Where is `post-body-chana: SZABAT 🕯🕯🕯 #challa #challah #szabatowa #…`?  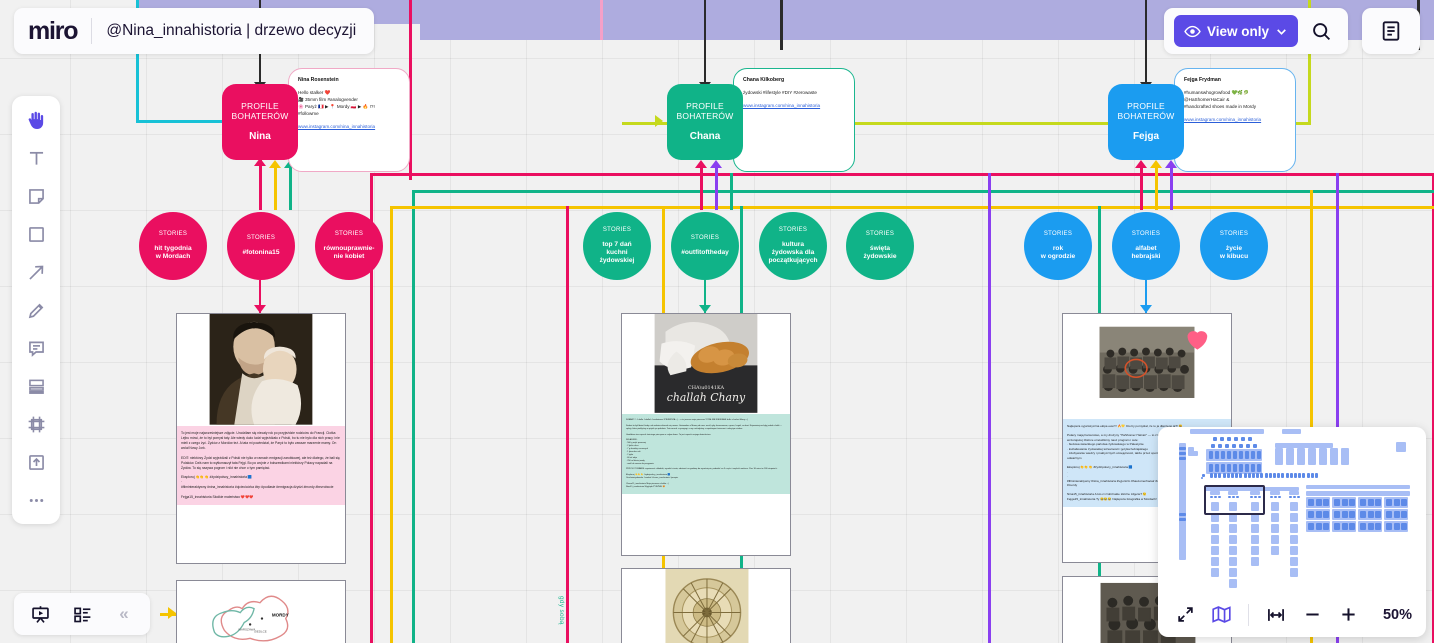 post-body-chana: SZABAT 🕯🕯🕯 #challa #challah #szabatowa #… is located at coordinates (706, 454).